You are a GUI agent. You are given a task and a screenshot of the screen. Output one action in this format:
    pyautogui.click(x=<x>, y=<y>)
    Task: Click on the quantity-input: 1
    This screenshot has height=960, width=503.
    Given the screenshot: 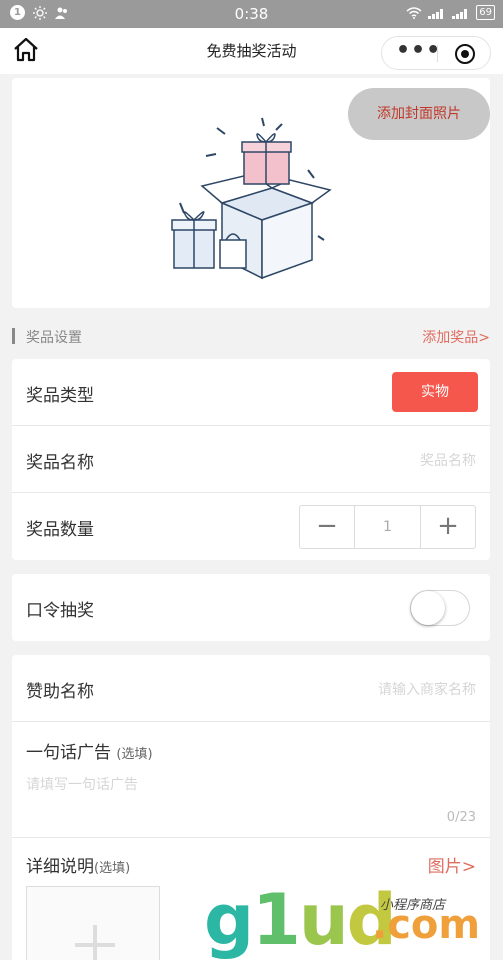 What is the action you would take?
    pyautogui.click(x=387, y=527)
    